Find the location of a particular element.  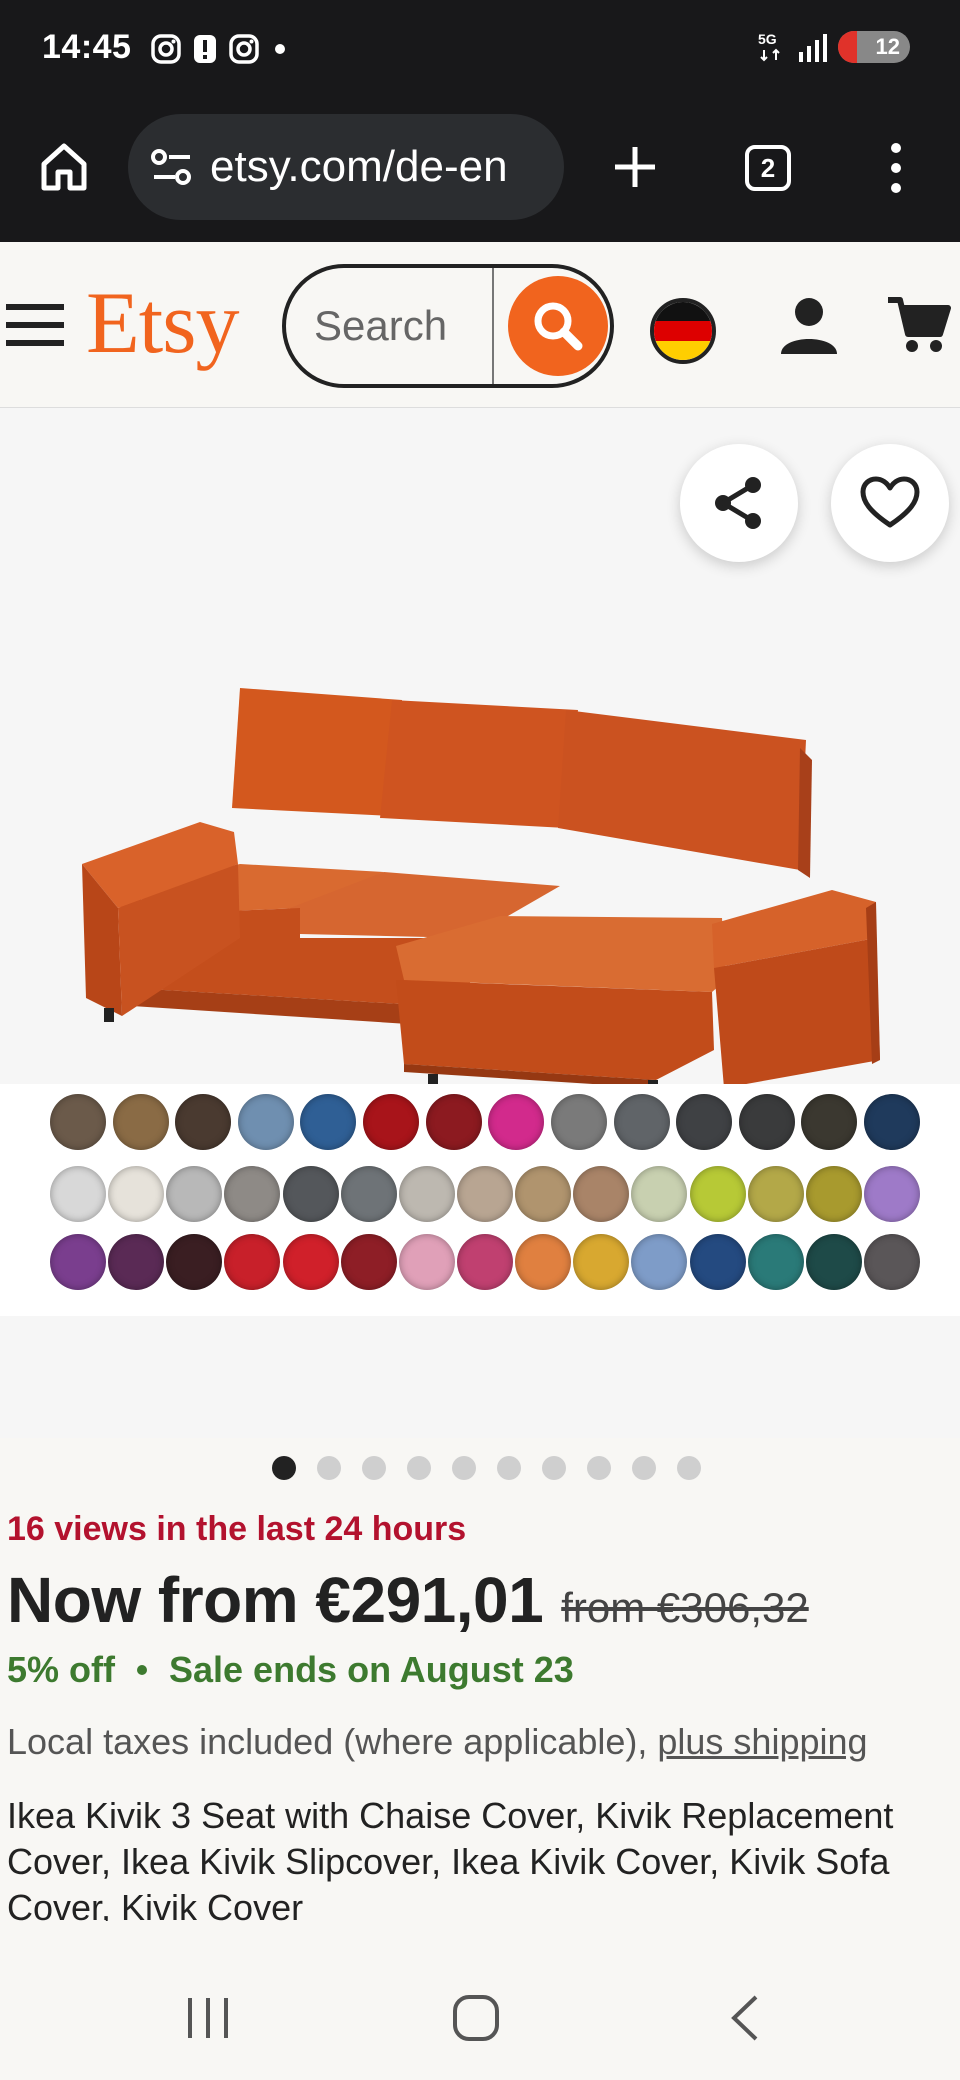

bullet-separator is located at coordinates (142, 1670).